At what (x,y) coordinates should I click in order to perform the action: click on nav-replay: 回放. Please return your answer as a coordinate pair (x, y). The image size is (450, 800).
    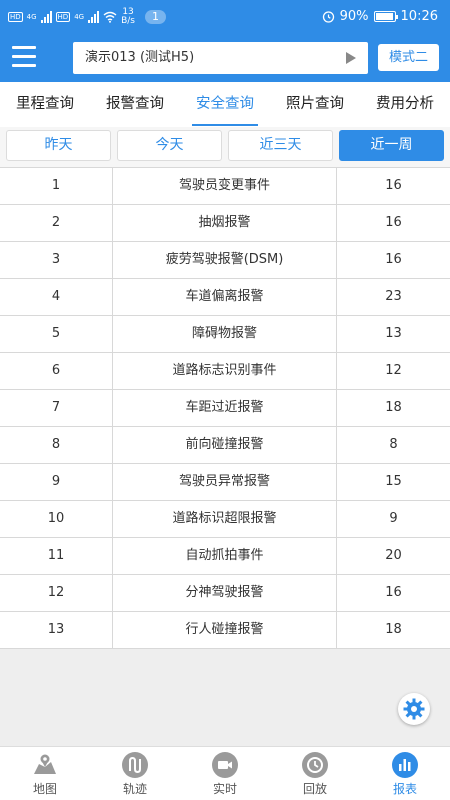
    Looking at the image, I should click on (315, 773).